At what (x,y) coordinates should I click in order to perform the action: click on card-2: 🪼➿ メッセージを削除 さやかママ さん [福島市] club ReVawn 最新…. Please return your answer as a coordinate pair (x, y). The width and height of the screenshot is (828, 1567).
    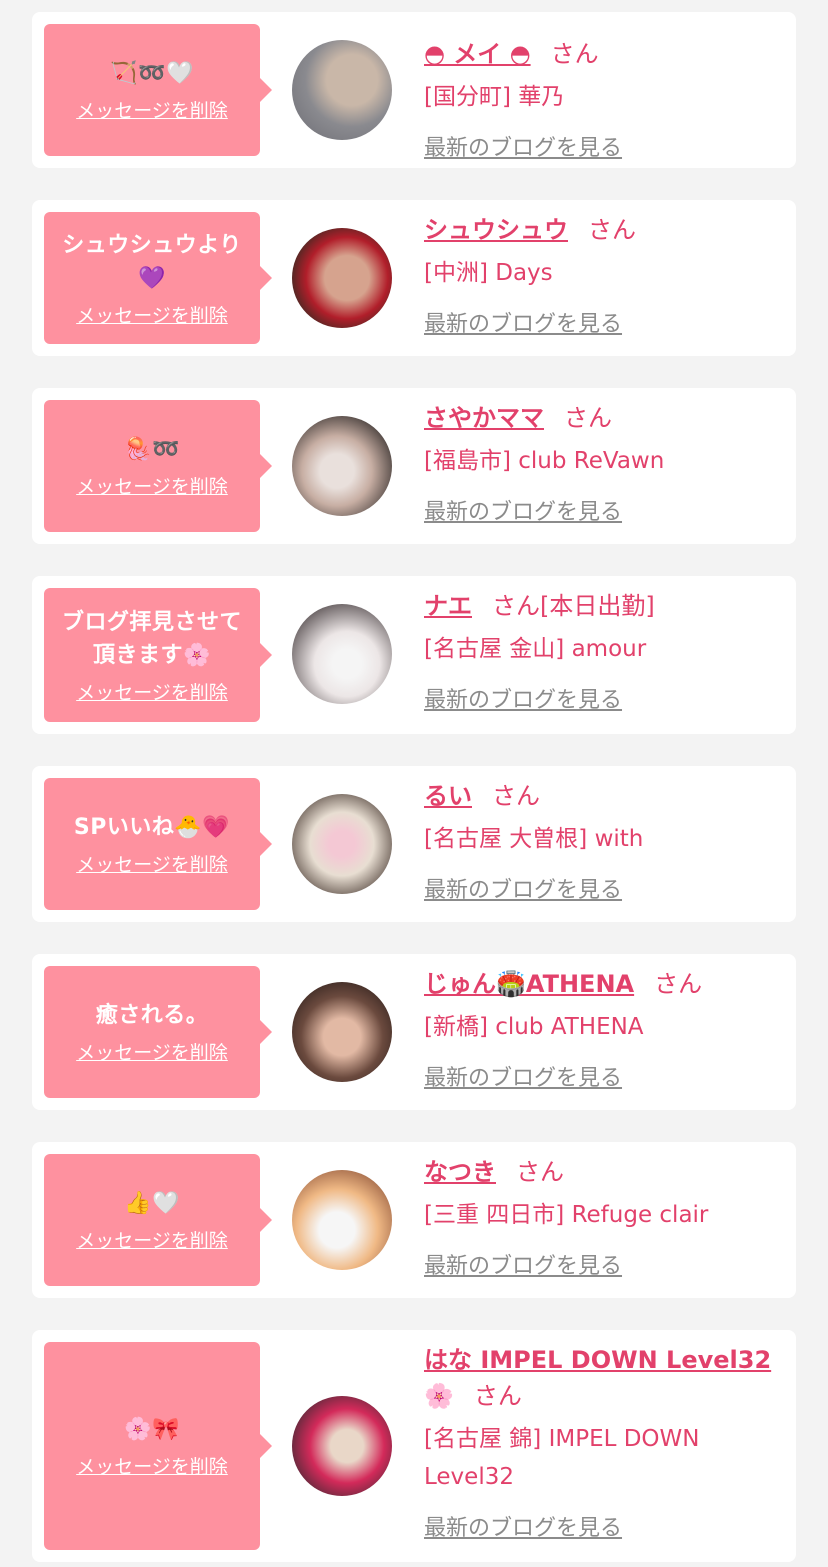
    Looking at the image, I should click on (414, 466).